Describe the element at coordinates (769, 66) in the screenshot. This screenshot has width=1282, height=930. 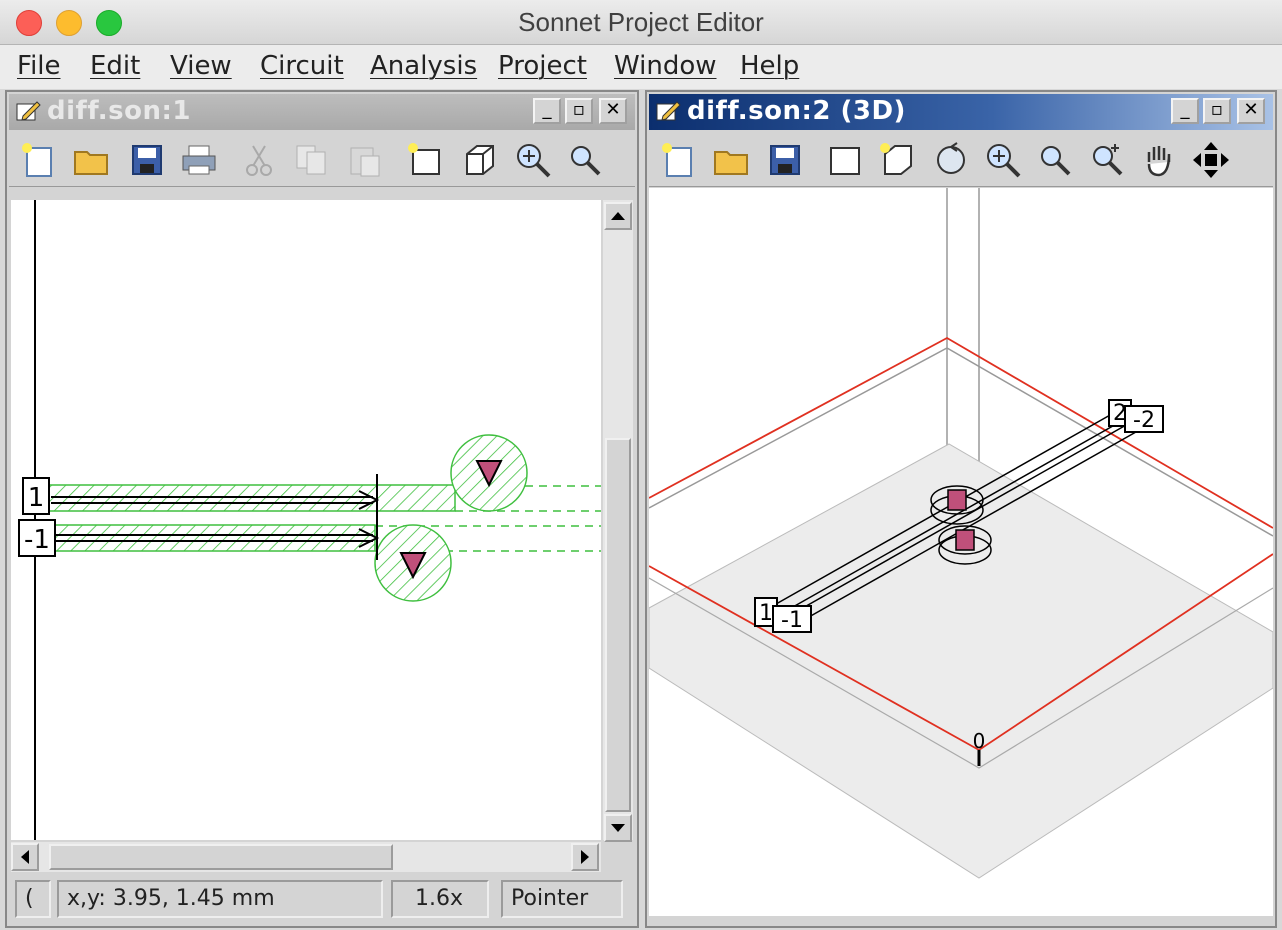
I see `menu-help: Help` at that location.